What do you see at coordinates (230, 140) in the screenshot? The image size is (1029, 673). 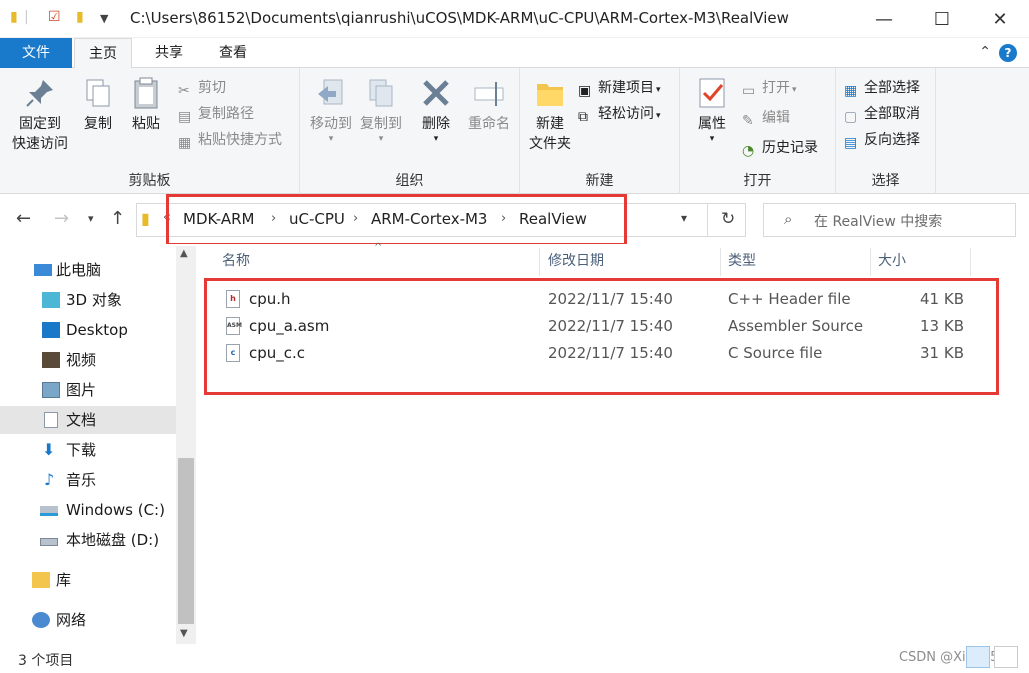 I see `paste-shortcut-button: ▦ 粘贴快捷方式` at bounding box center [230, 140].